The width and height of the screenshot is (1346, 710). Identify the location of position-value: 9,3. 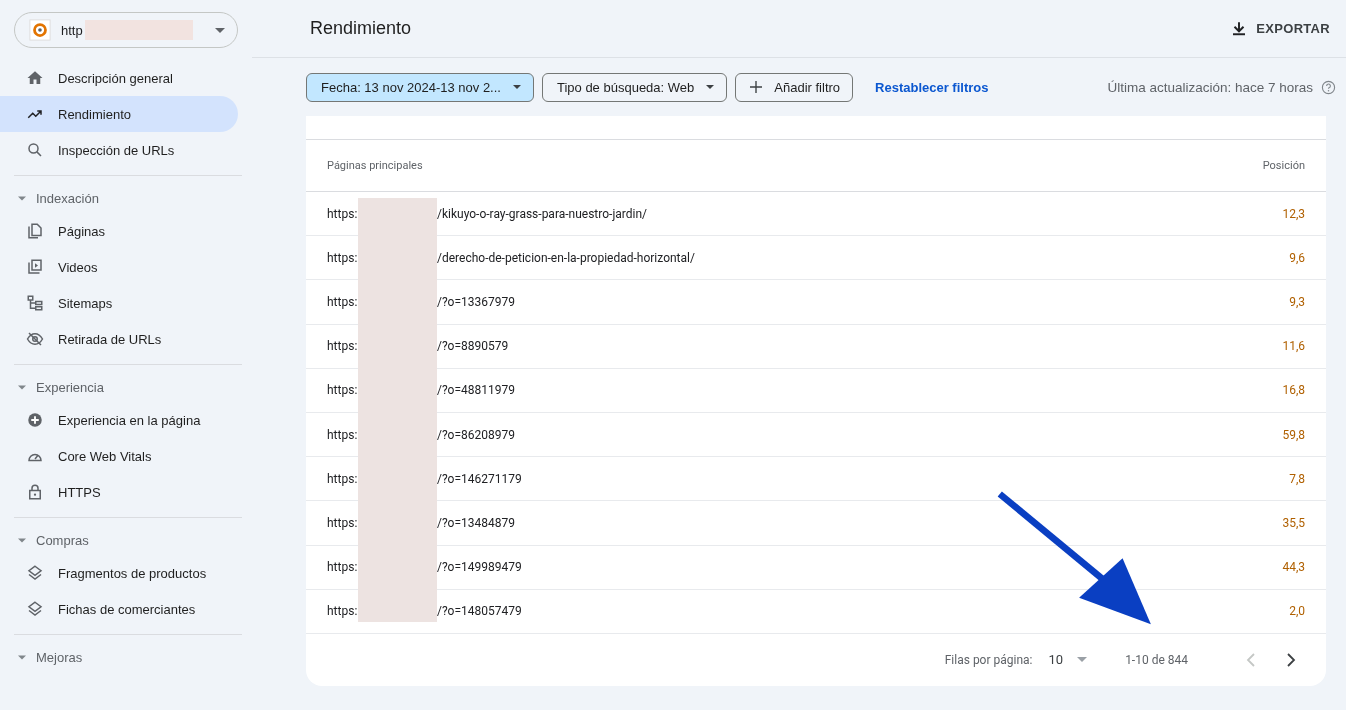
(1297, 301).